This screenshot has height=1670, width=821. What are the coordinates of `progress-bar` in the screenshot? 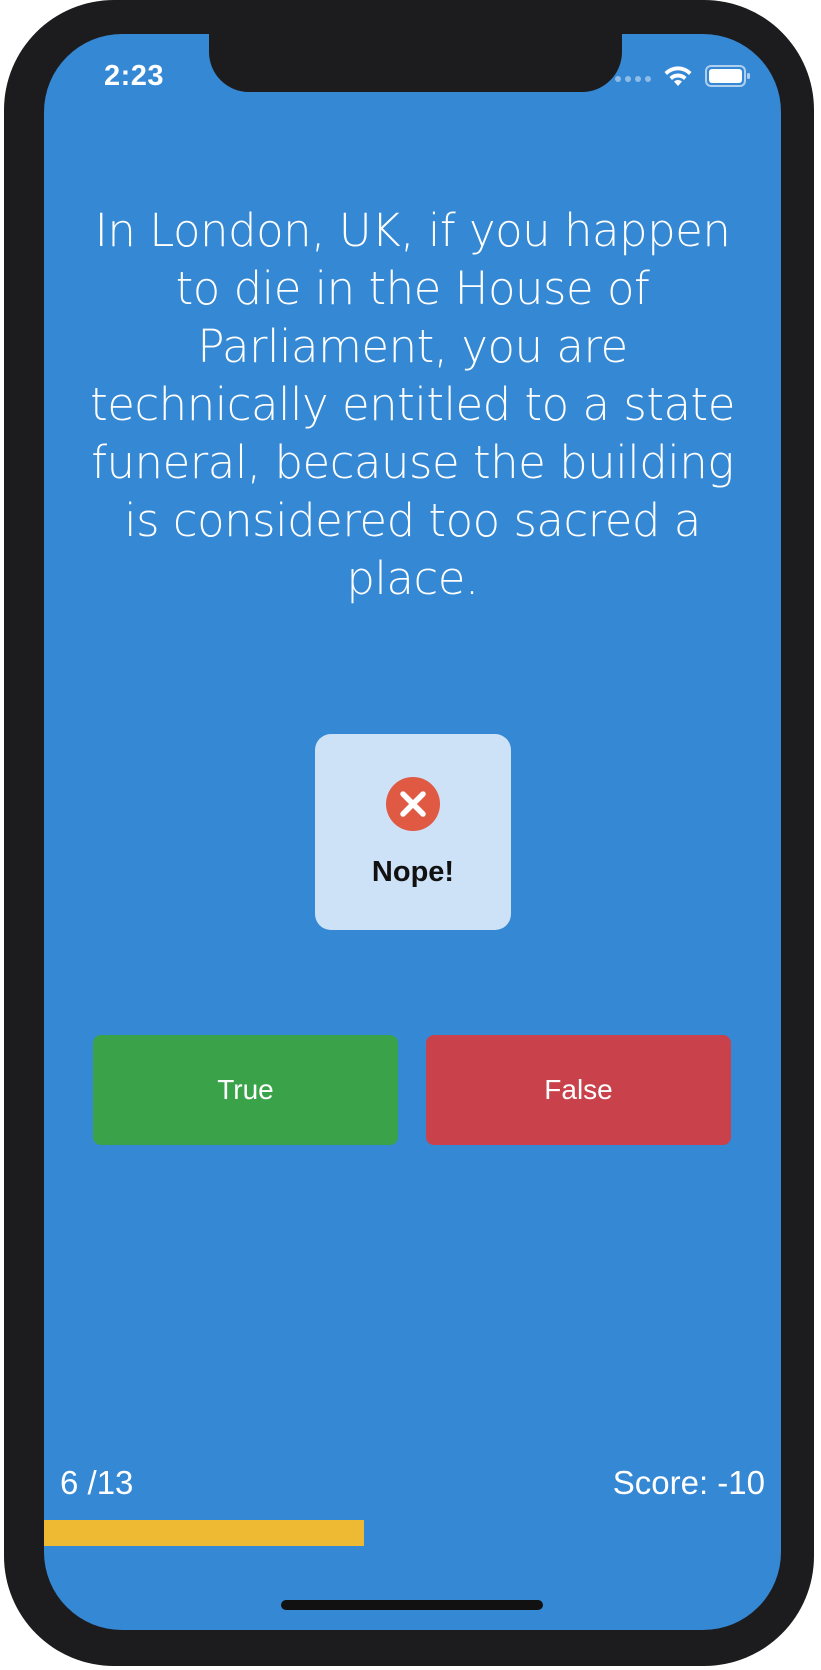 It's located at (412, 1533).